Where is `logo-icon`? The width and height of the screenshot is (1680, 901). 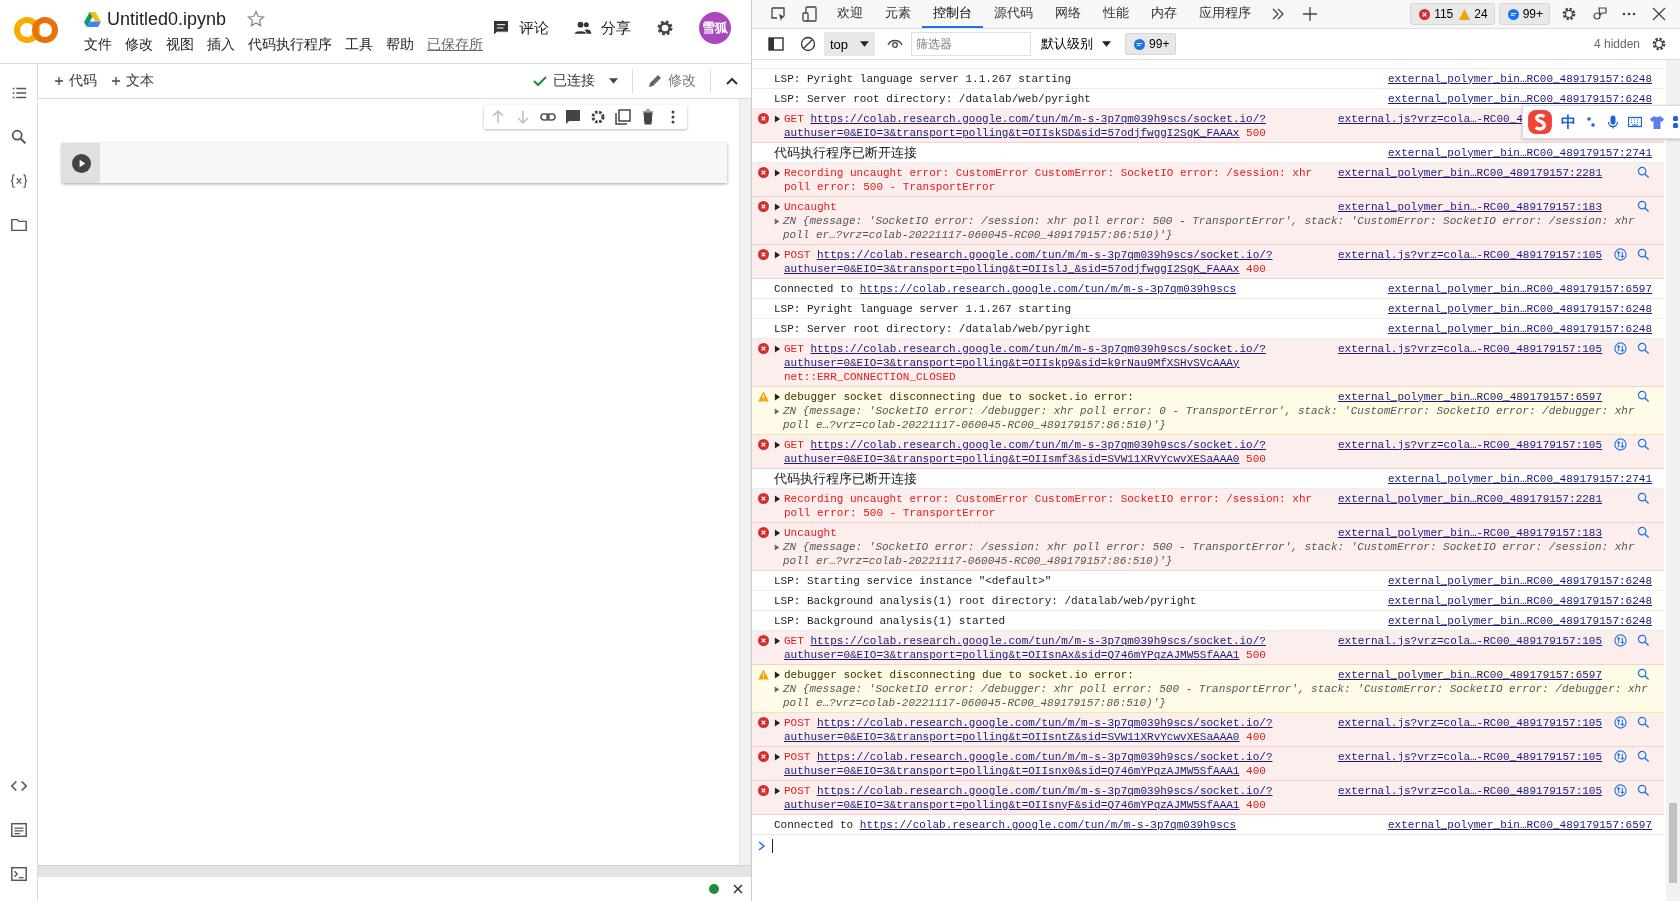
logo-icon is located at coordinates (36, 30).